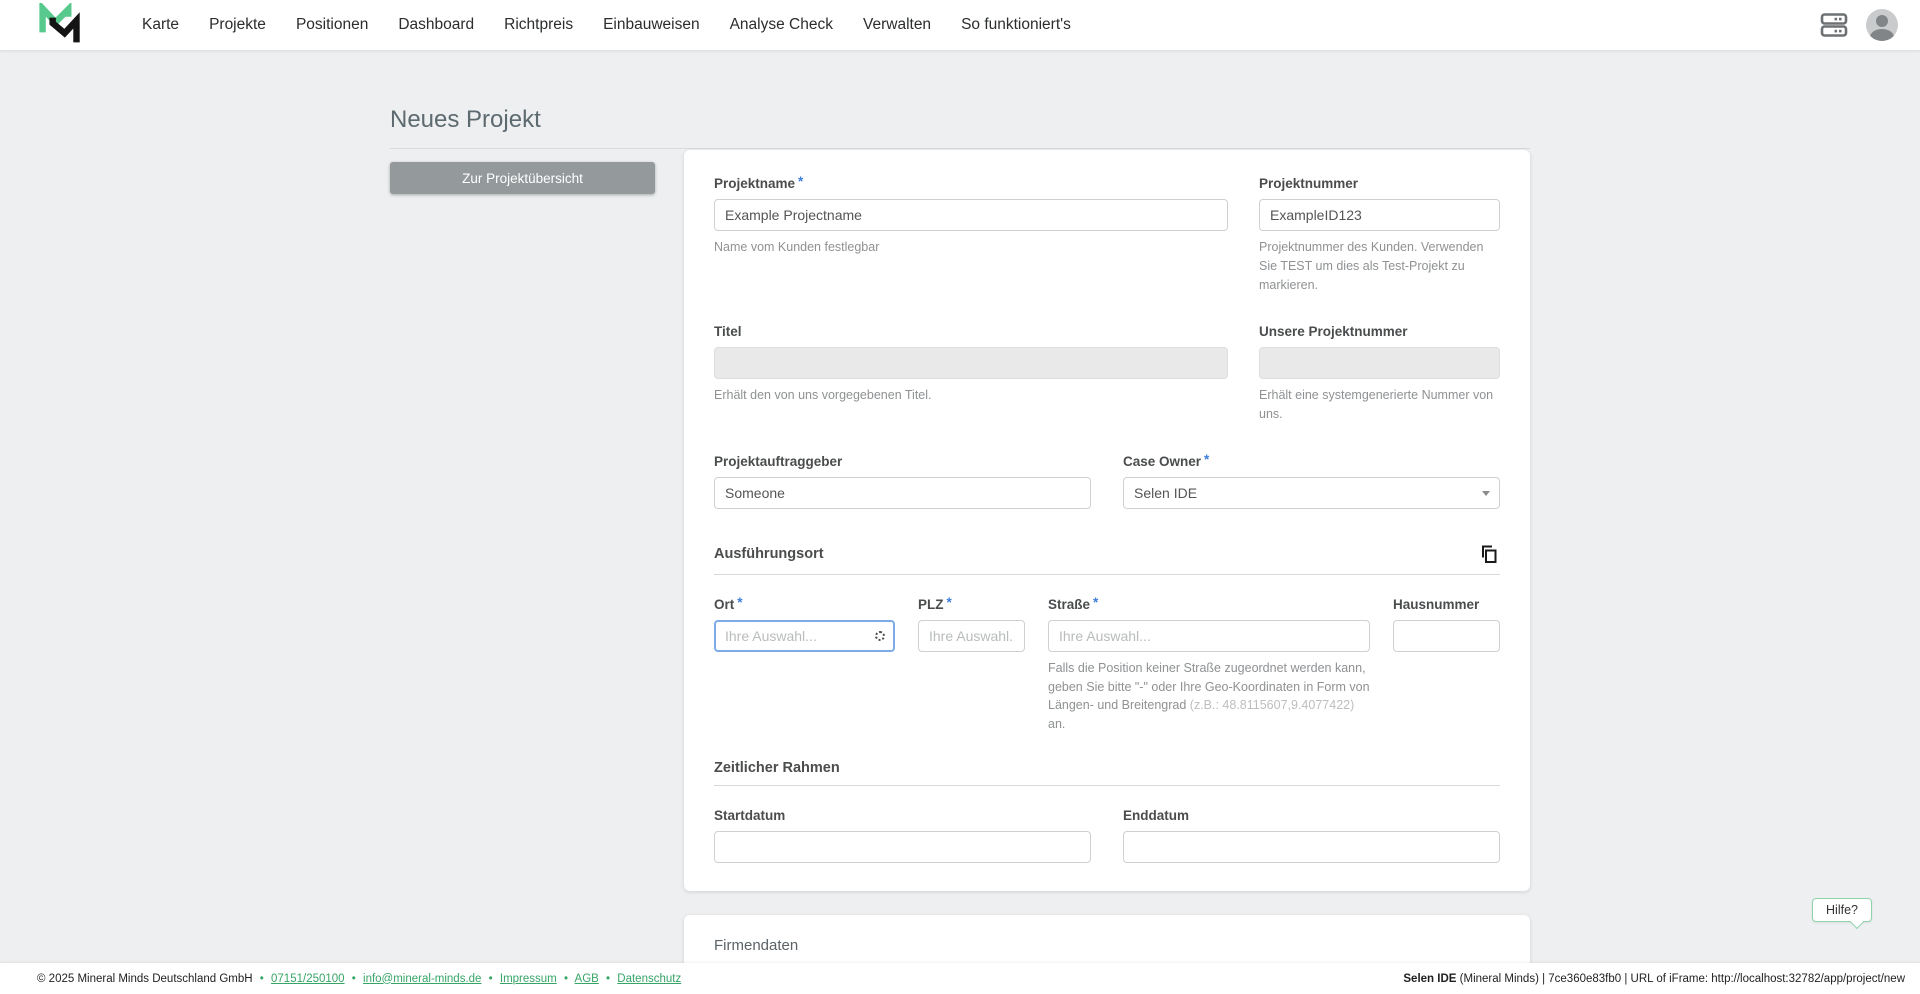 The image size is (1920, 994). I want to click on field-startdatum: Startdatum, so click(902, 835).